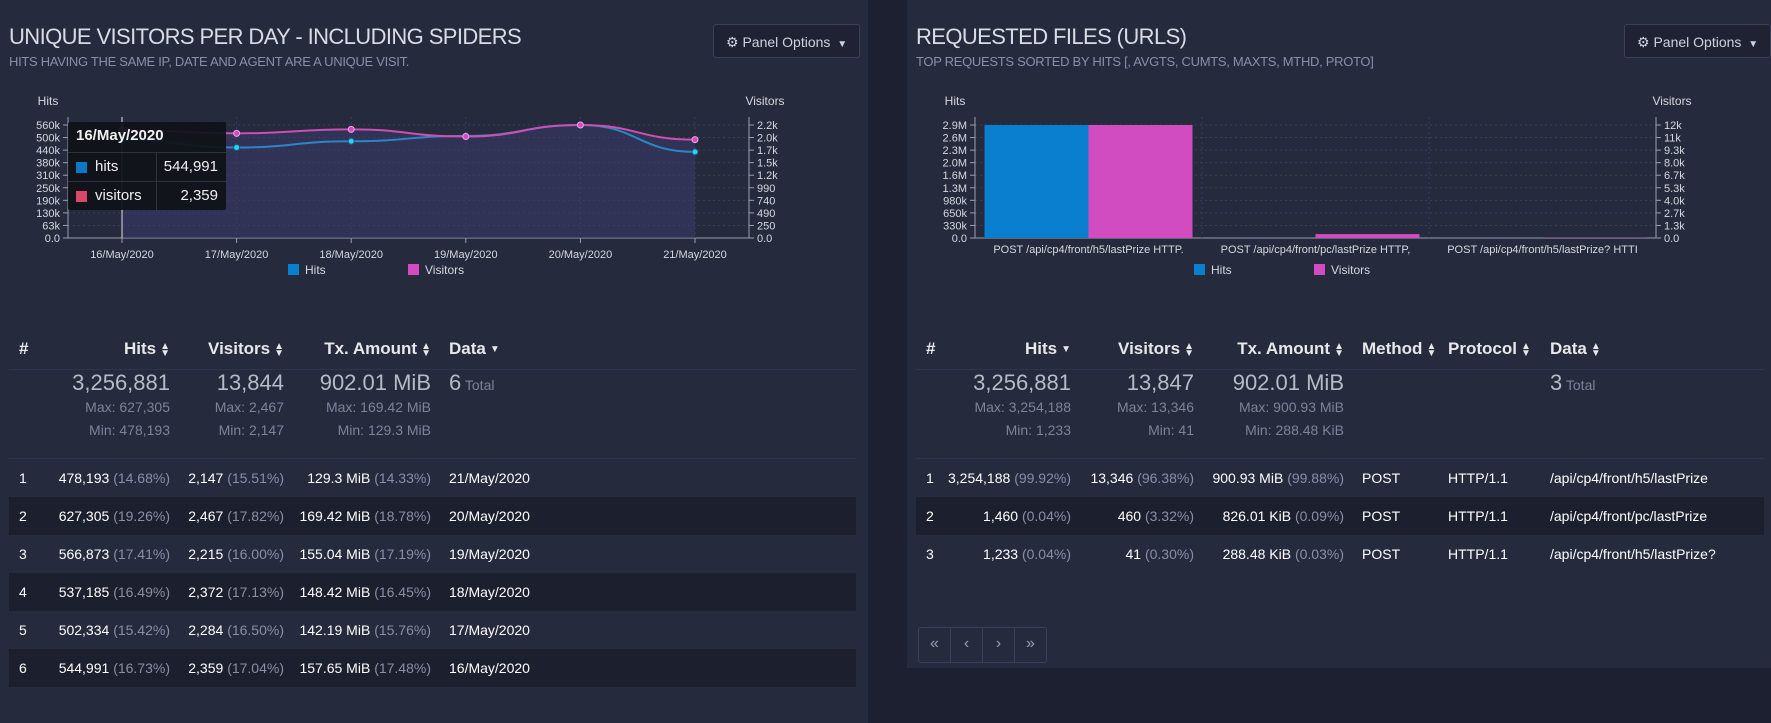 This screenshot has height=723, width=1771. What do you see at coordinates (104, 554) in the screenshot?
I see `row-hits: 566,873 (17.41%)` at bounding box center [104, 554].